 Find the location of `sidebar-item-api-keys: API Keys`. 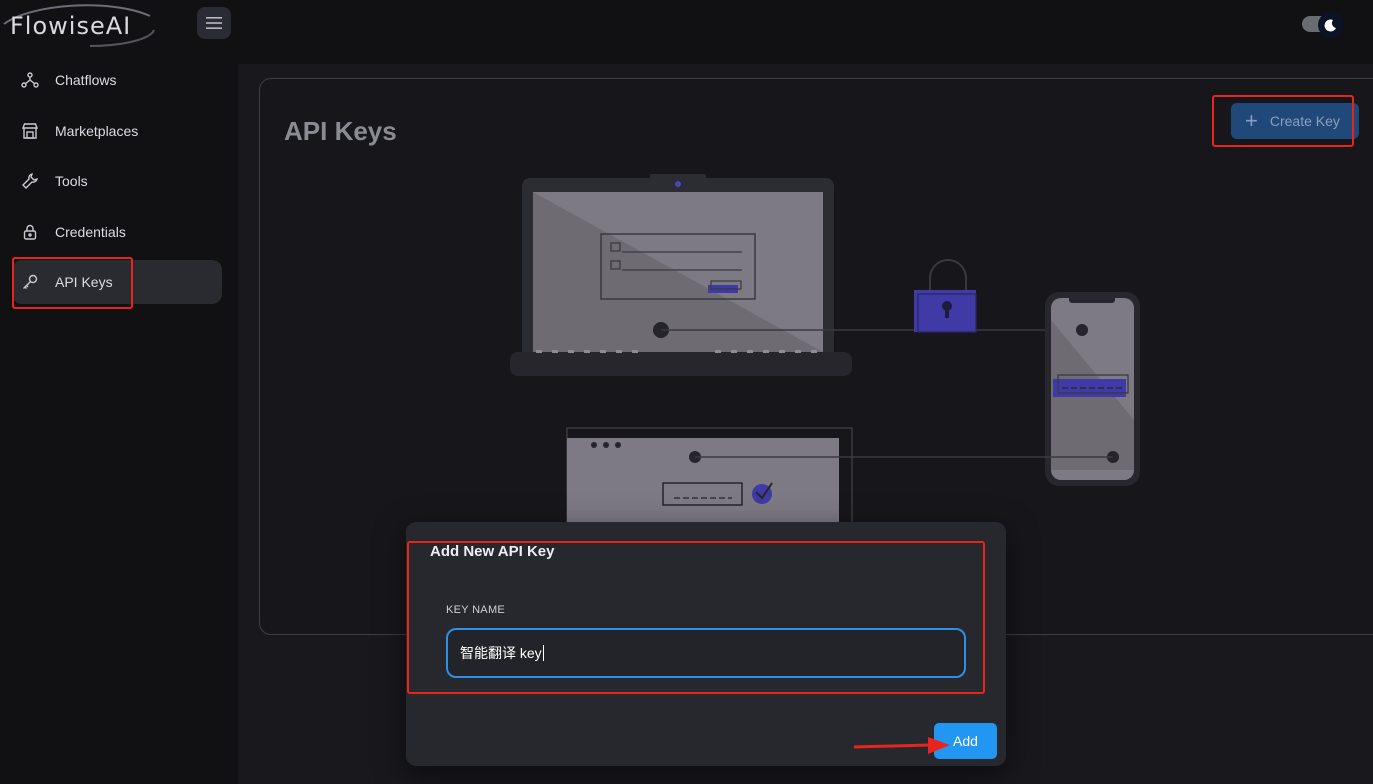

sidebar-item-api-keys: API Keys is located at coordinates (117, 282).